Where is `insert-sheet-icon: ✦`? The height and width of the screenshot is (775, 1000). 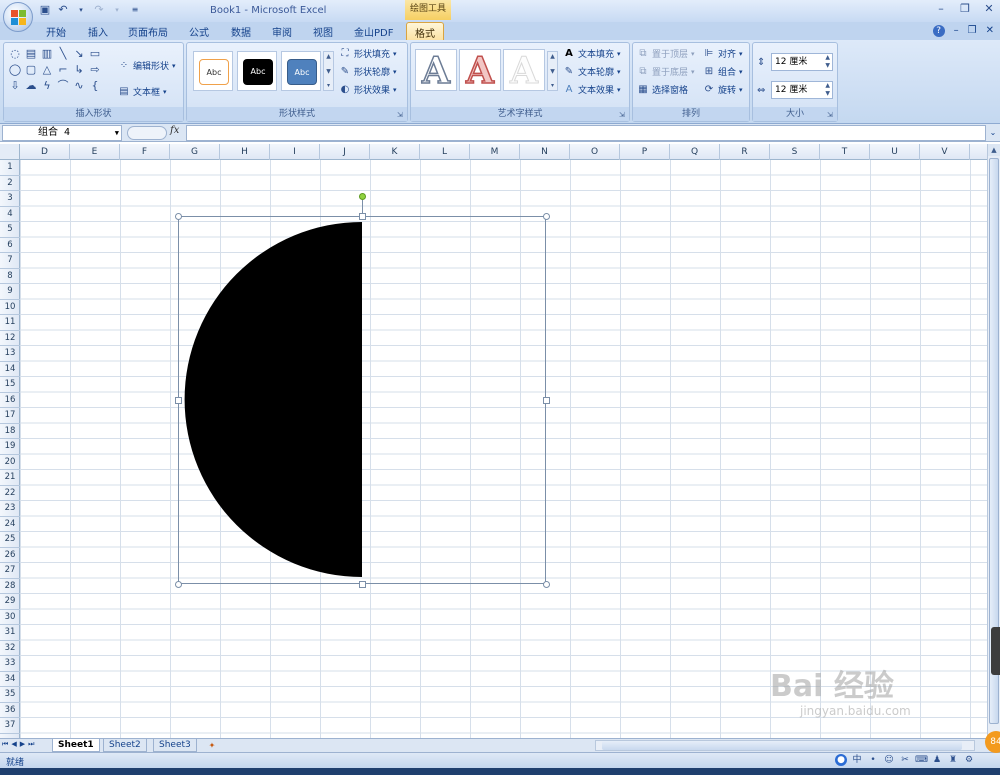
insert-sheet-icon: ✦ is located at coordinates (212, 745).